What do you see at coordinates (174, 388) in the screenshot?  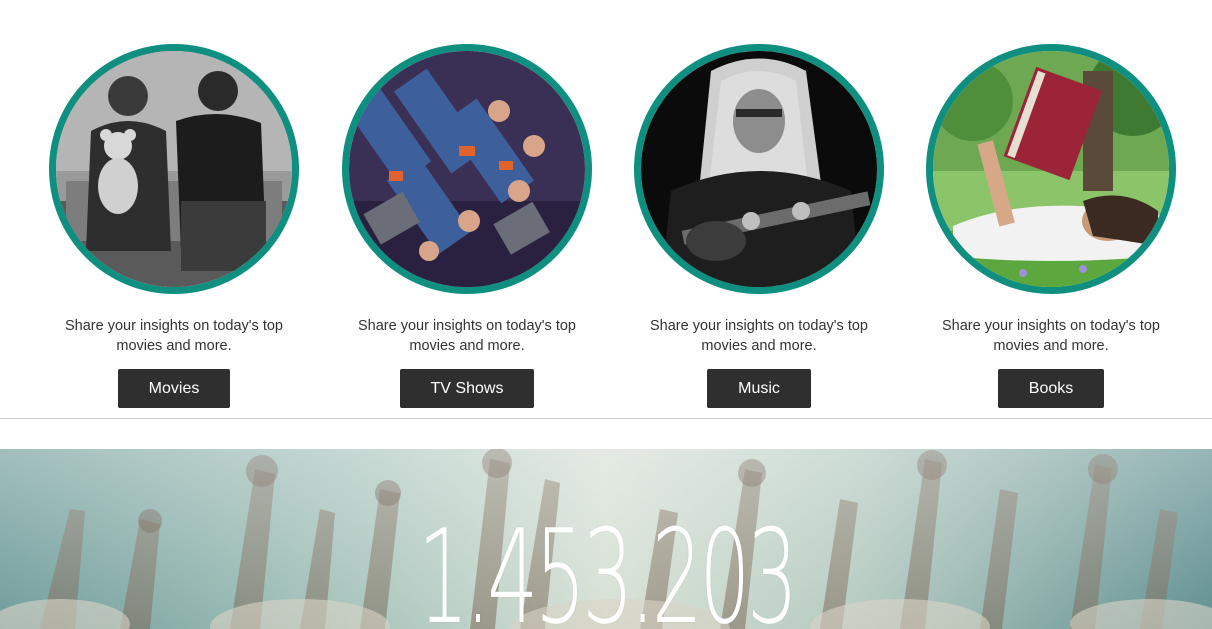 I see `movies-button: Movies` at bounding box center [174, 388].